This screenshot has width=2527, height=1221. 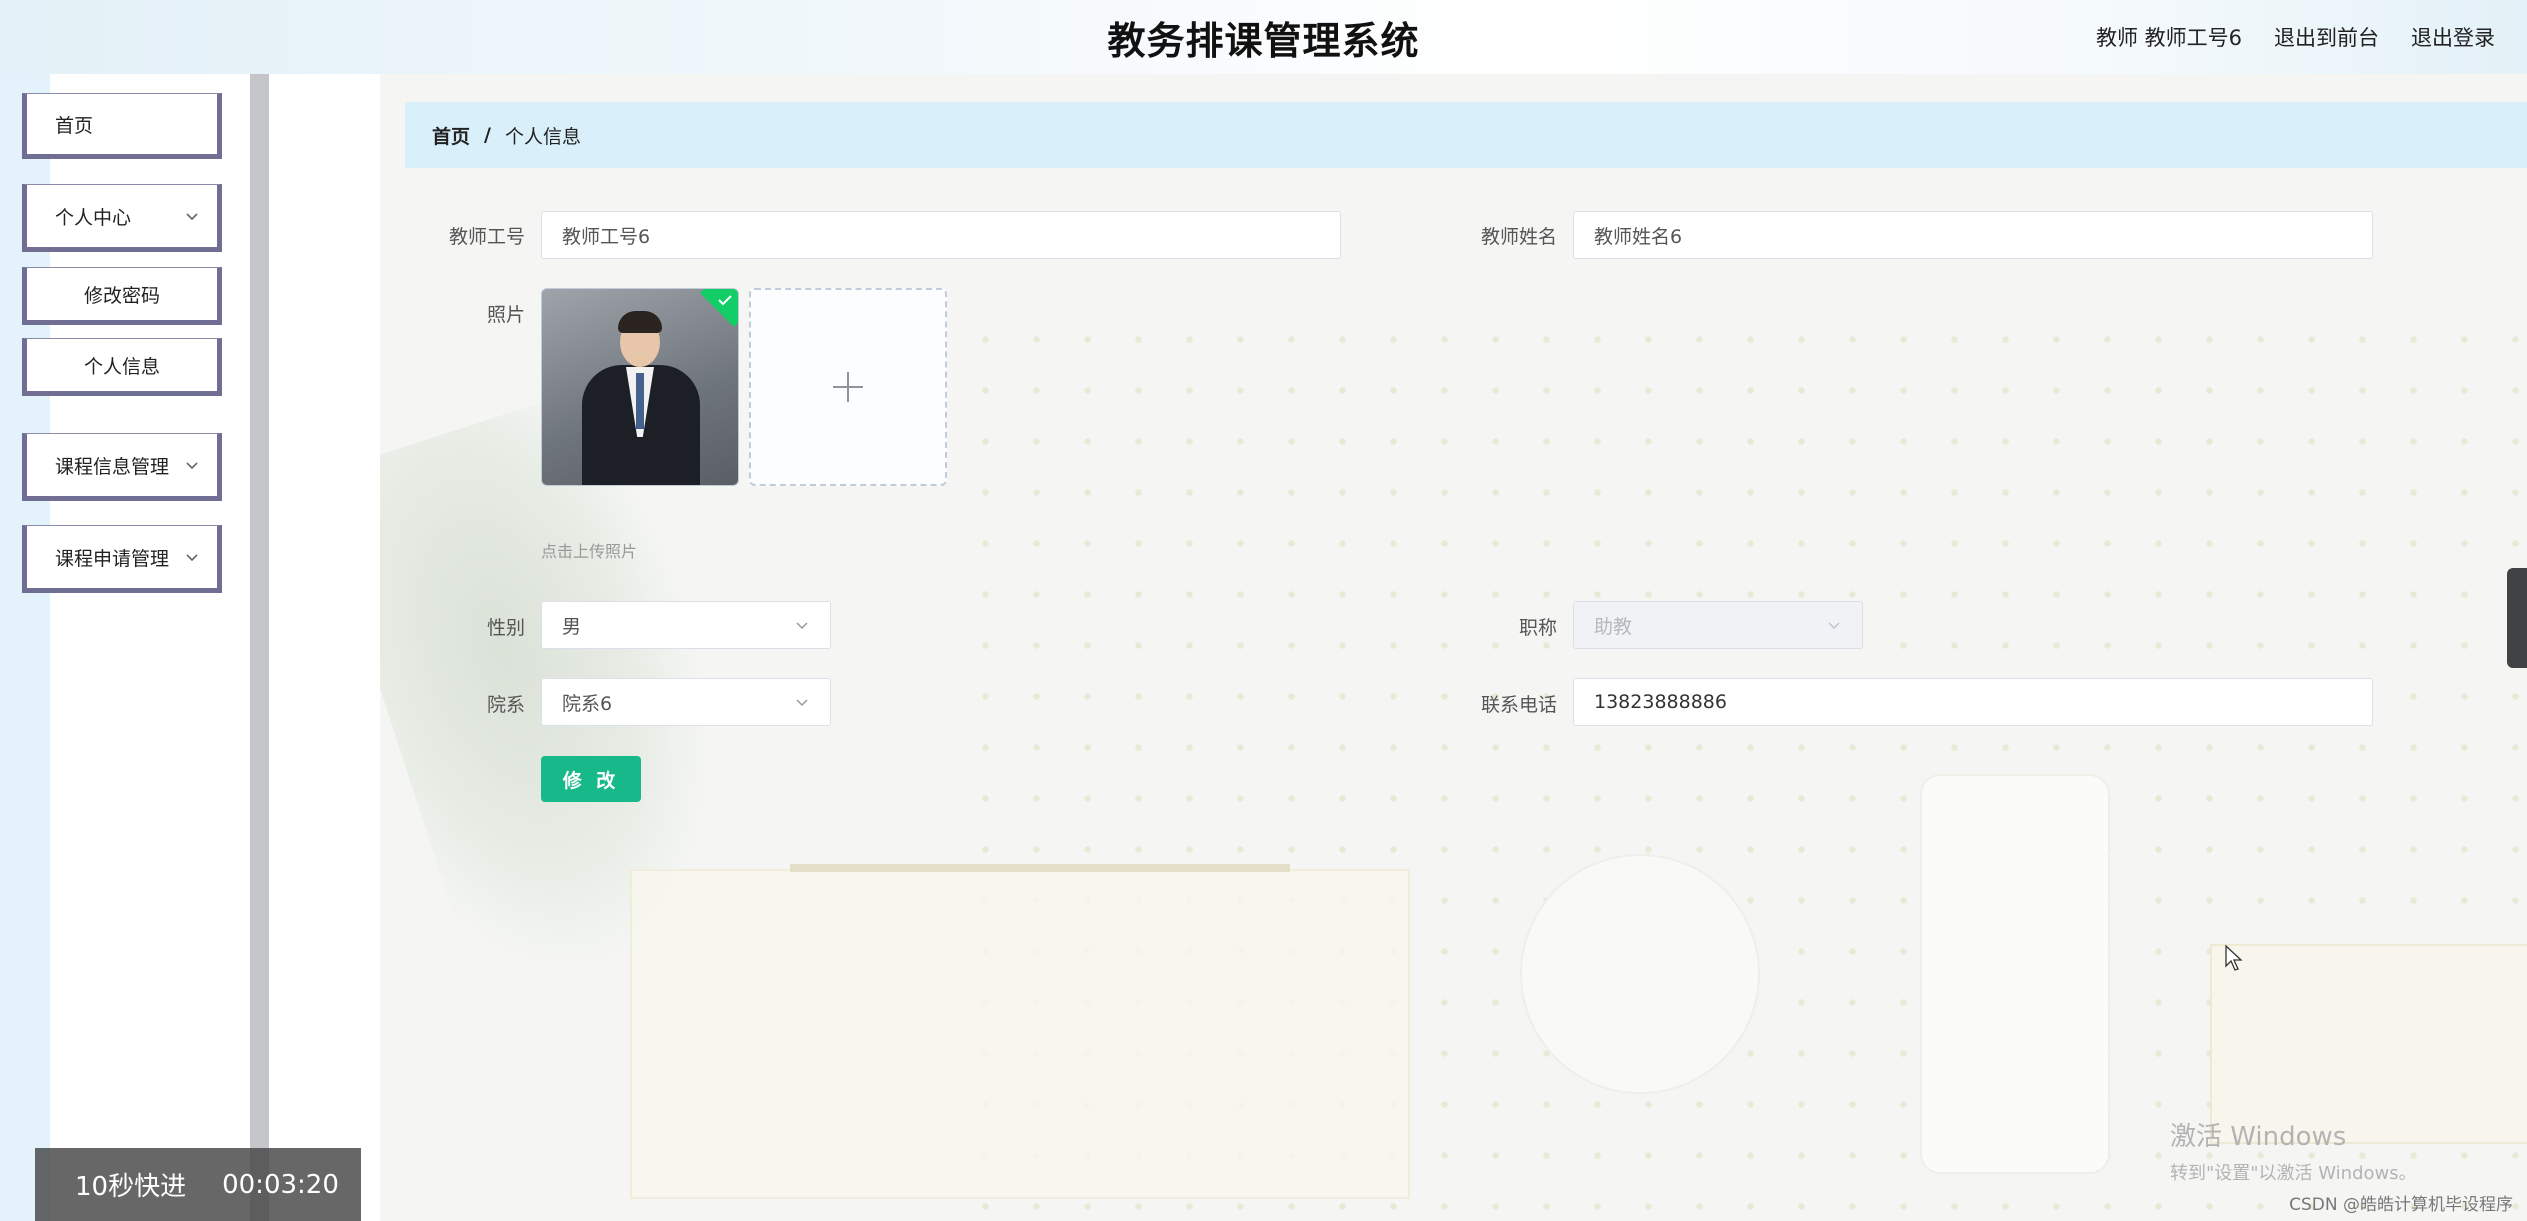 I want to click on watermark-subtitle: 转到"设置"以激活 Windows。, so click(x=2293, y=1173).